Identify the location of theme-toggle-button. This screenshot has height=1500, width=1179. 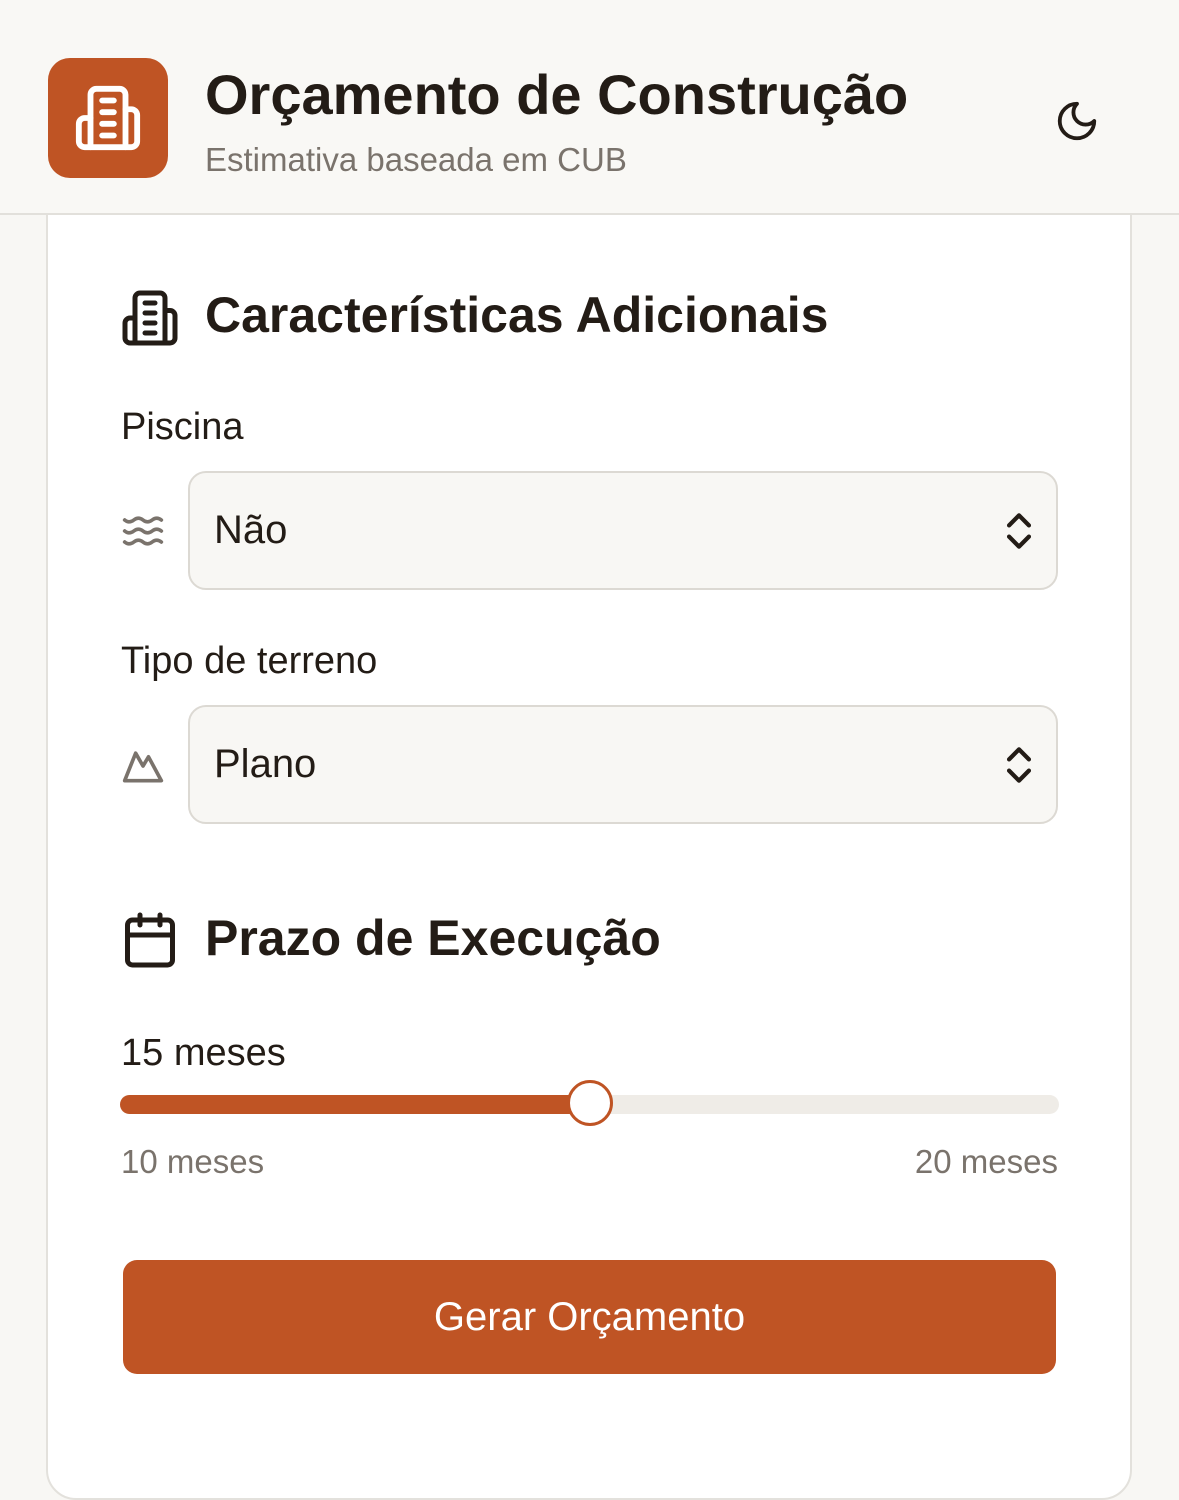
(1077, 121).